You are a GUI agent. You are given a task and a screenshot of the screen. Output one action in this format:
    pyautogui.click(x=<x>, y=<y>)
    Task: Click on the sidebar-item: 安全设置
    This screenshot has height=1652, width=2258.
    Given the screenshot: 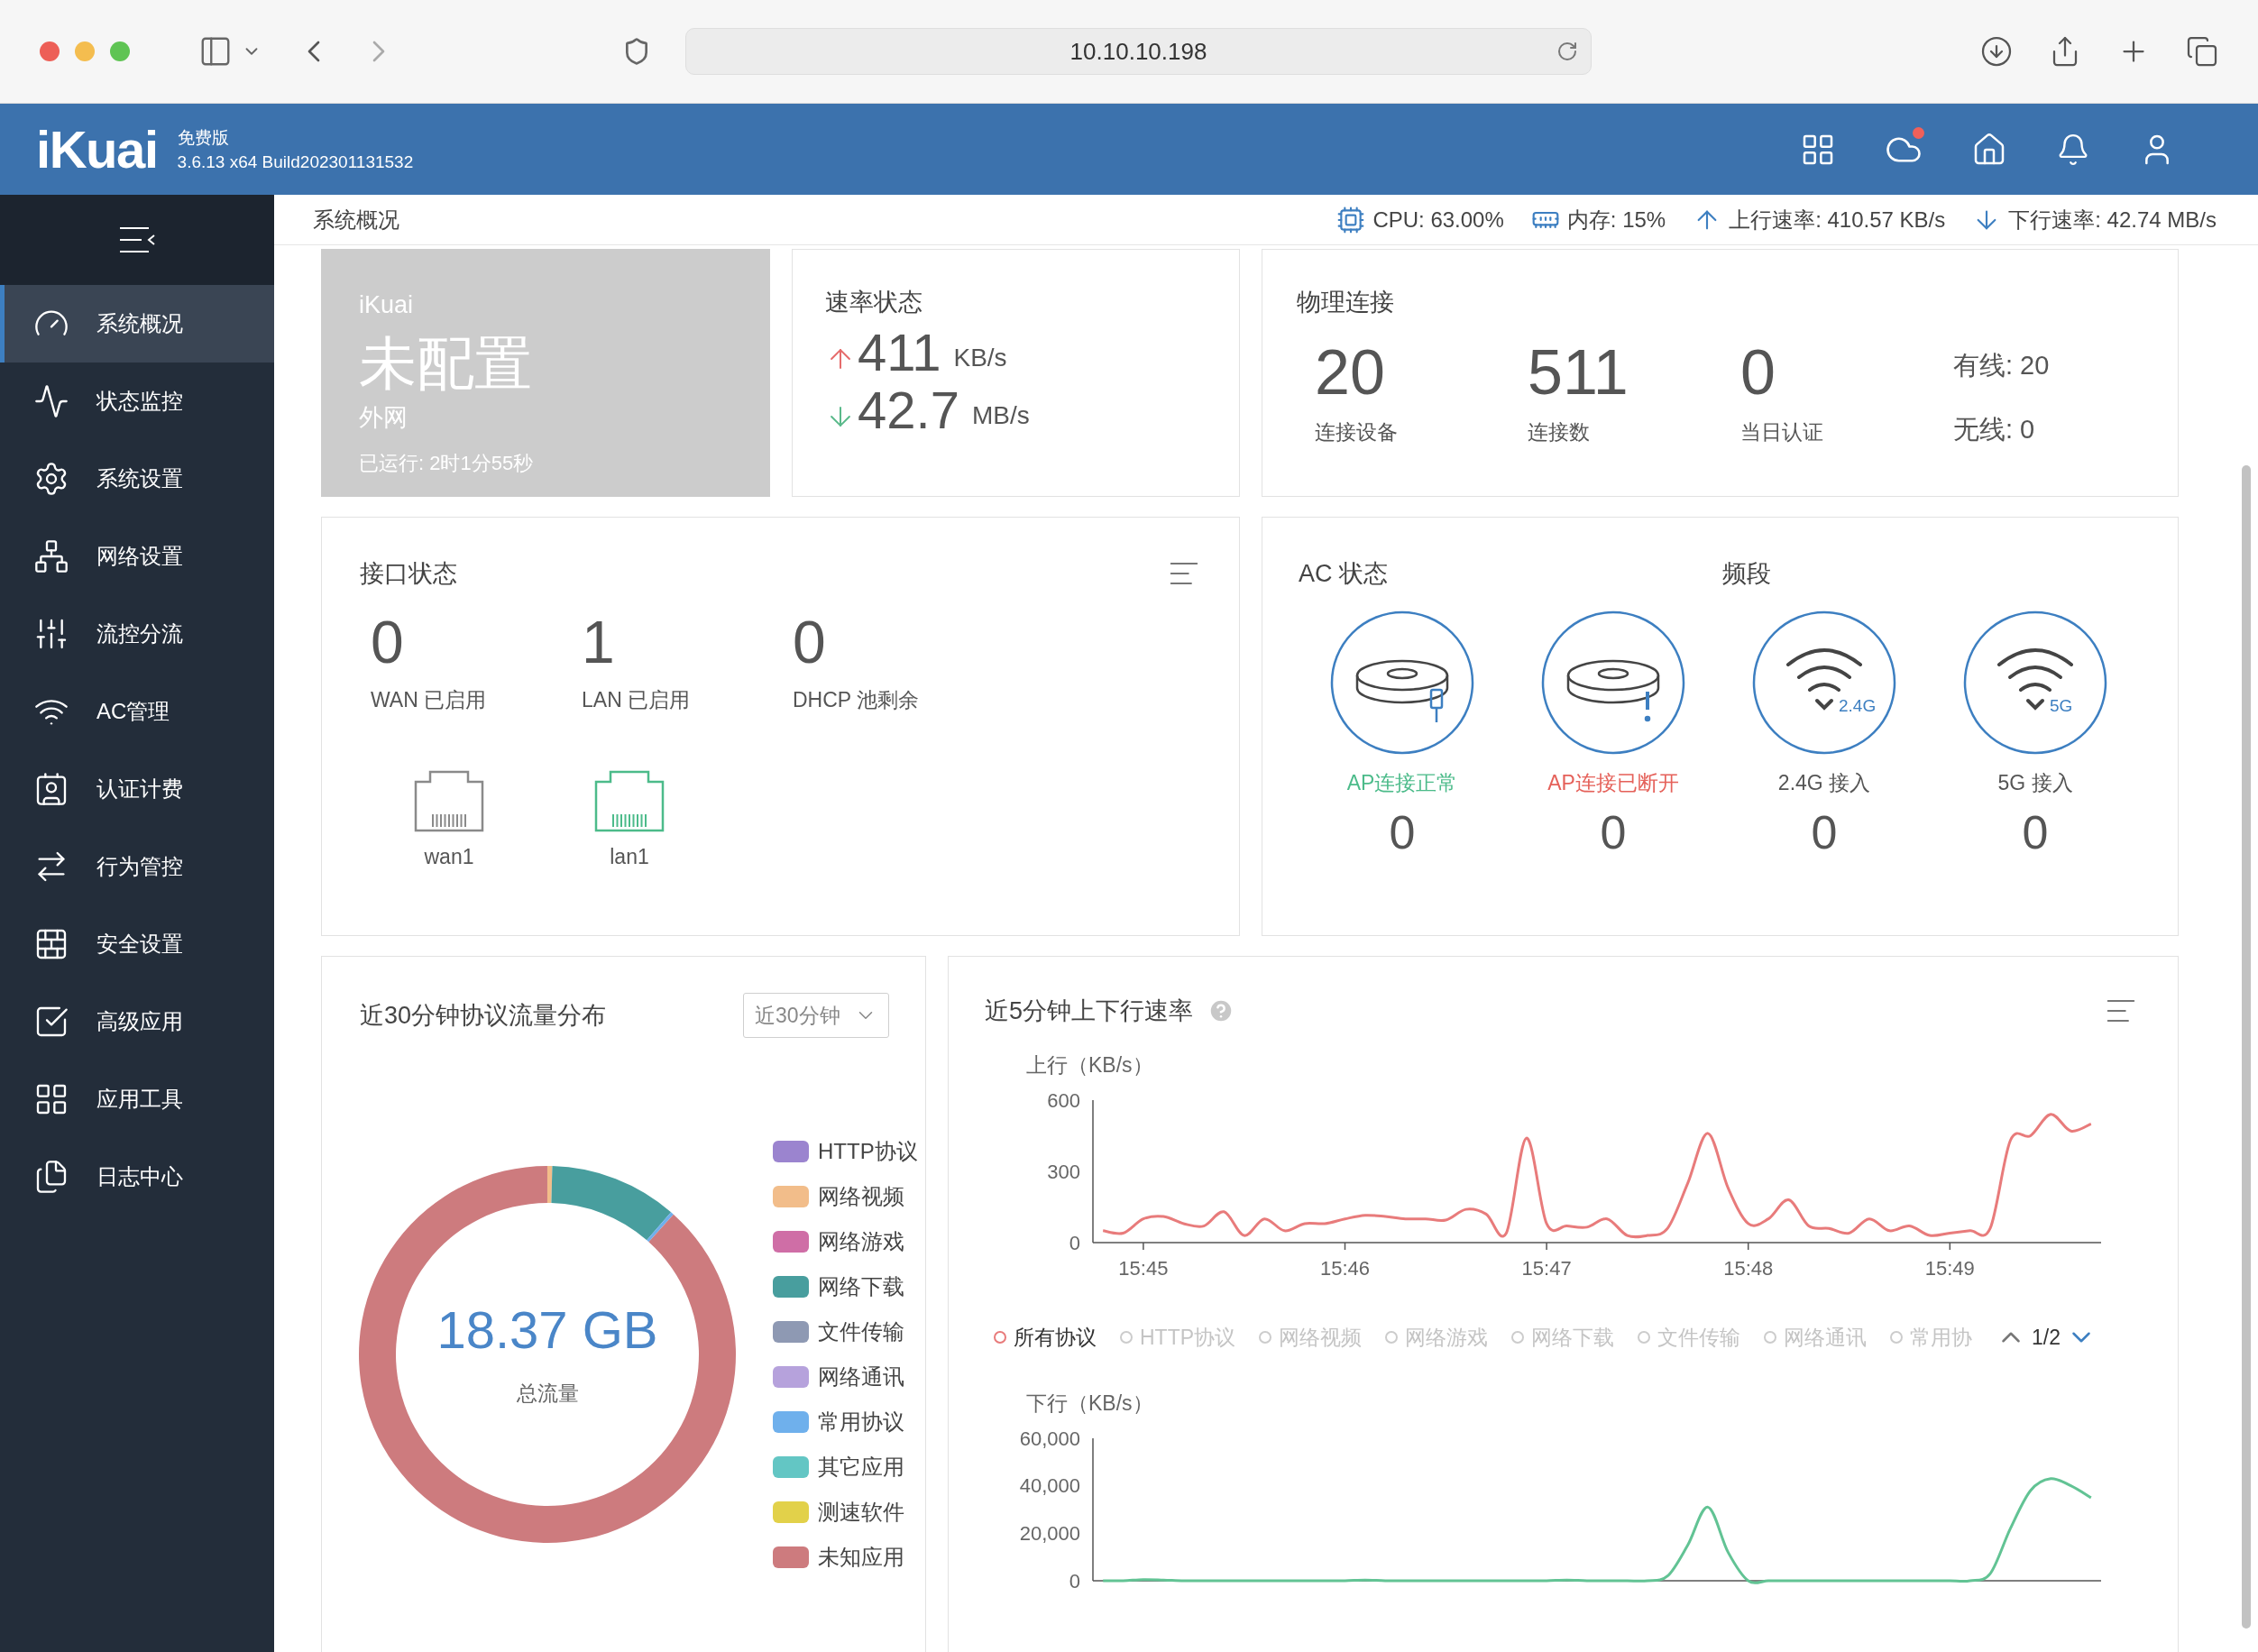 What is the action you would take?
    pyautogui.click(x=137, y=944)
    